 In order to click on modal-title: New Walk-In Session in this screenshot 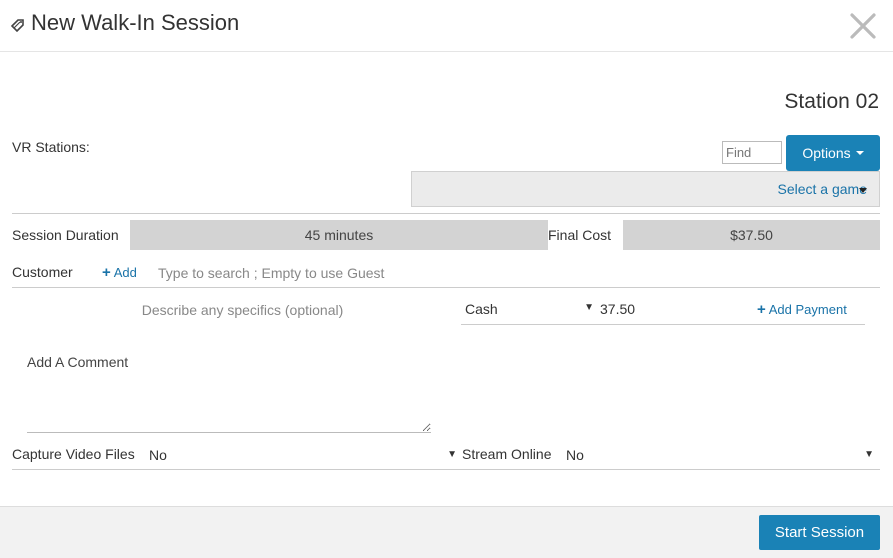, I will do `click(135, 22)`.